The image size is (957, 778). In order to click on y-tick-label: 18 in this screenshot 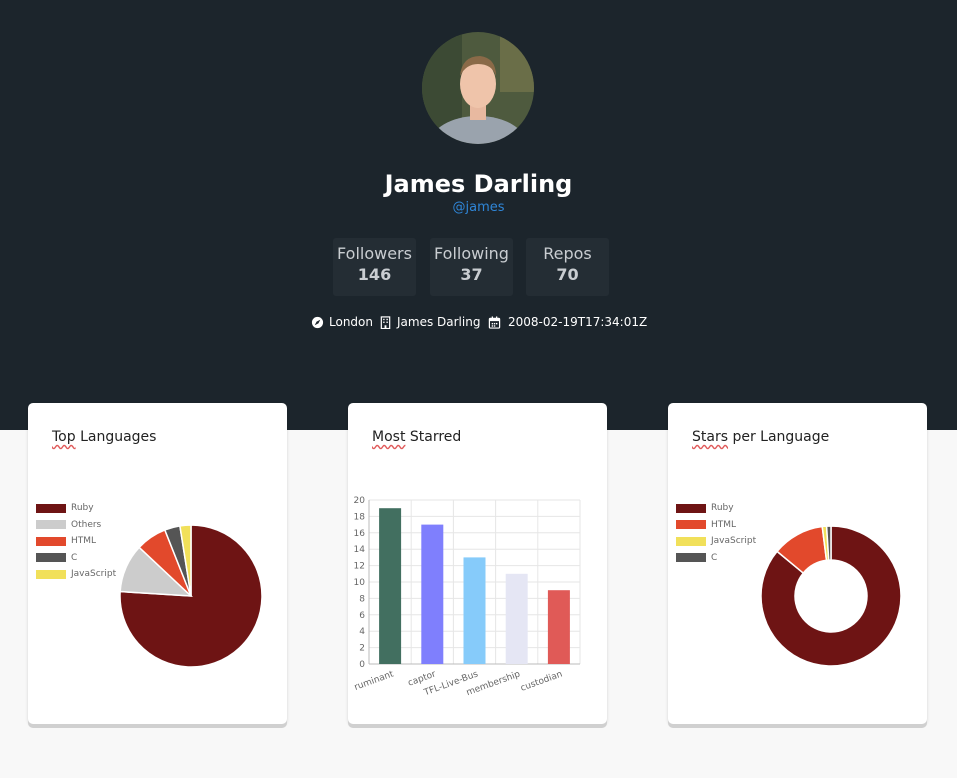, I will do `click(360, 517)`.